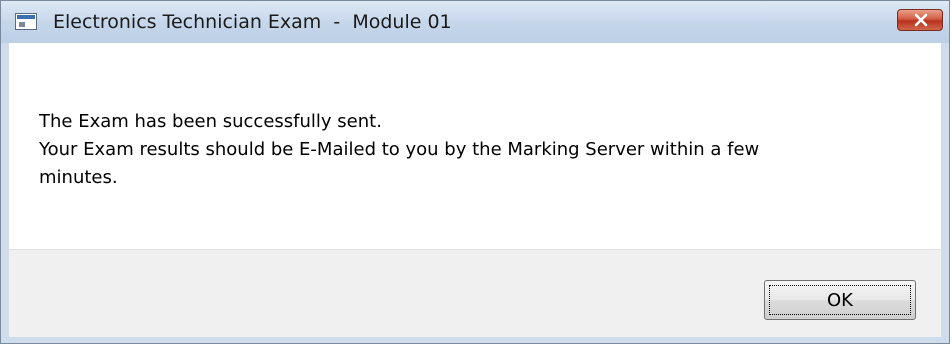  Describe the element at coordinates (78, 177) in the screenshot. I see `message-line-3: minutes.` at that location.